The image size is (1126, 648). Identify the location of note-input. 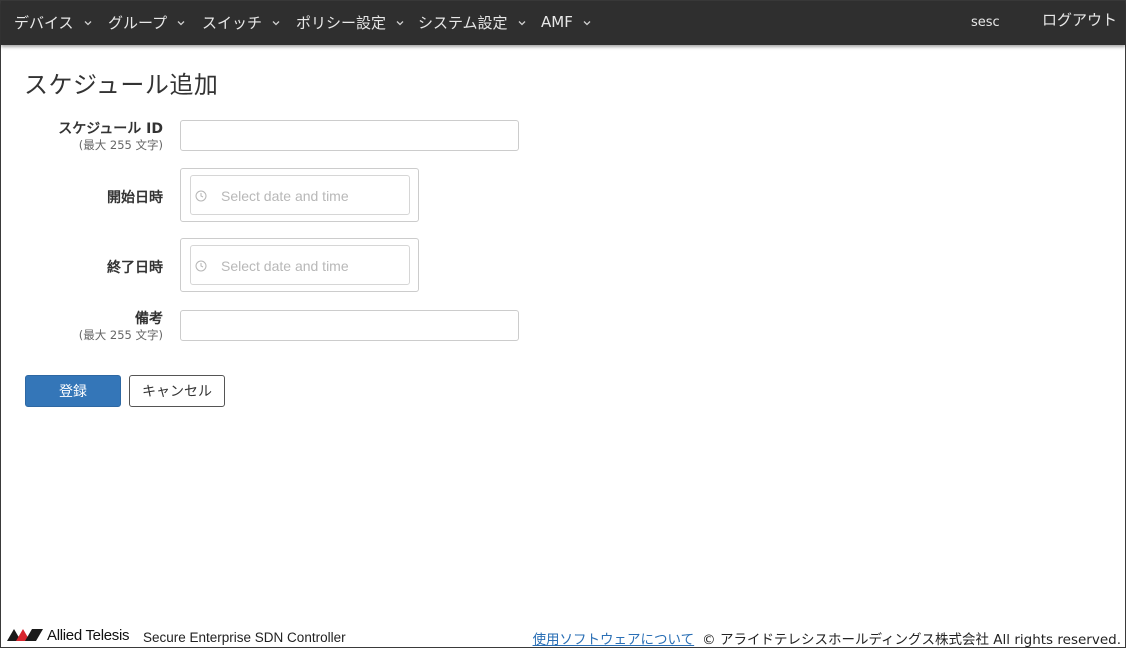
(349, 325).